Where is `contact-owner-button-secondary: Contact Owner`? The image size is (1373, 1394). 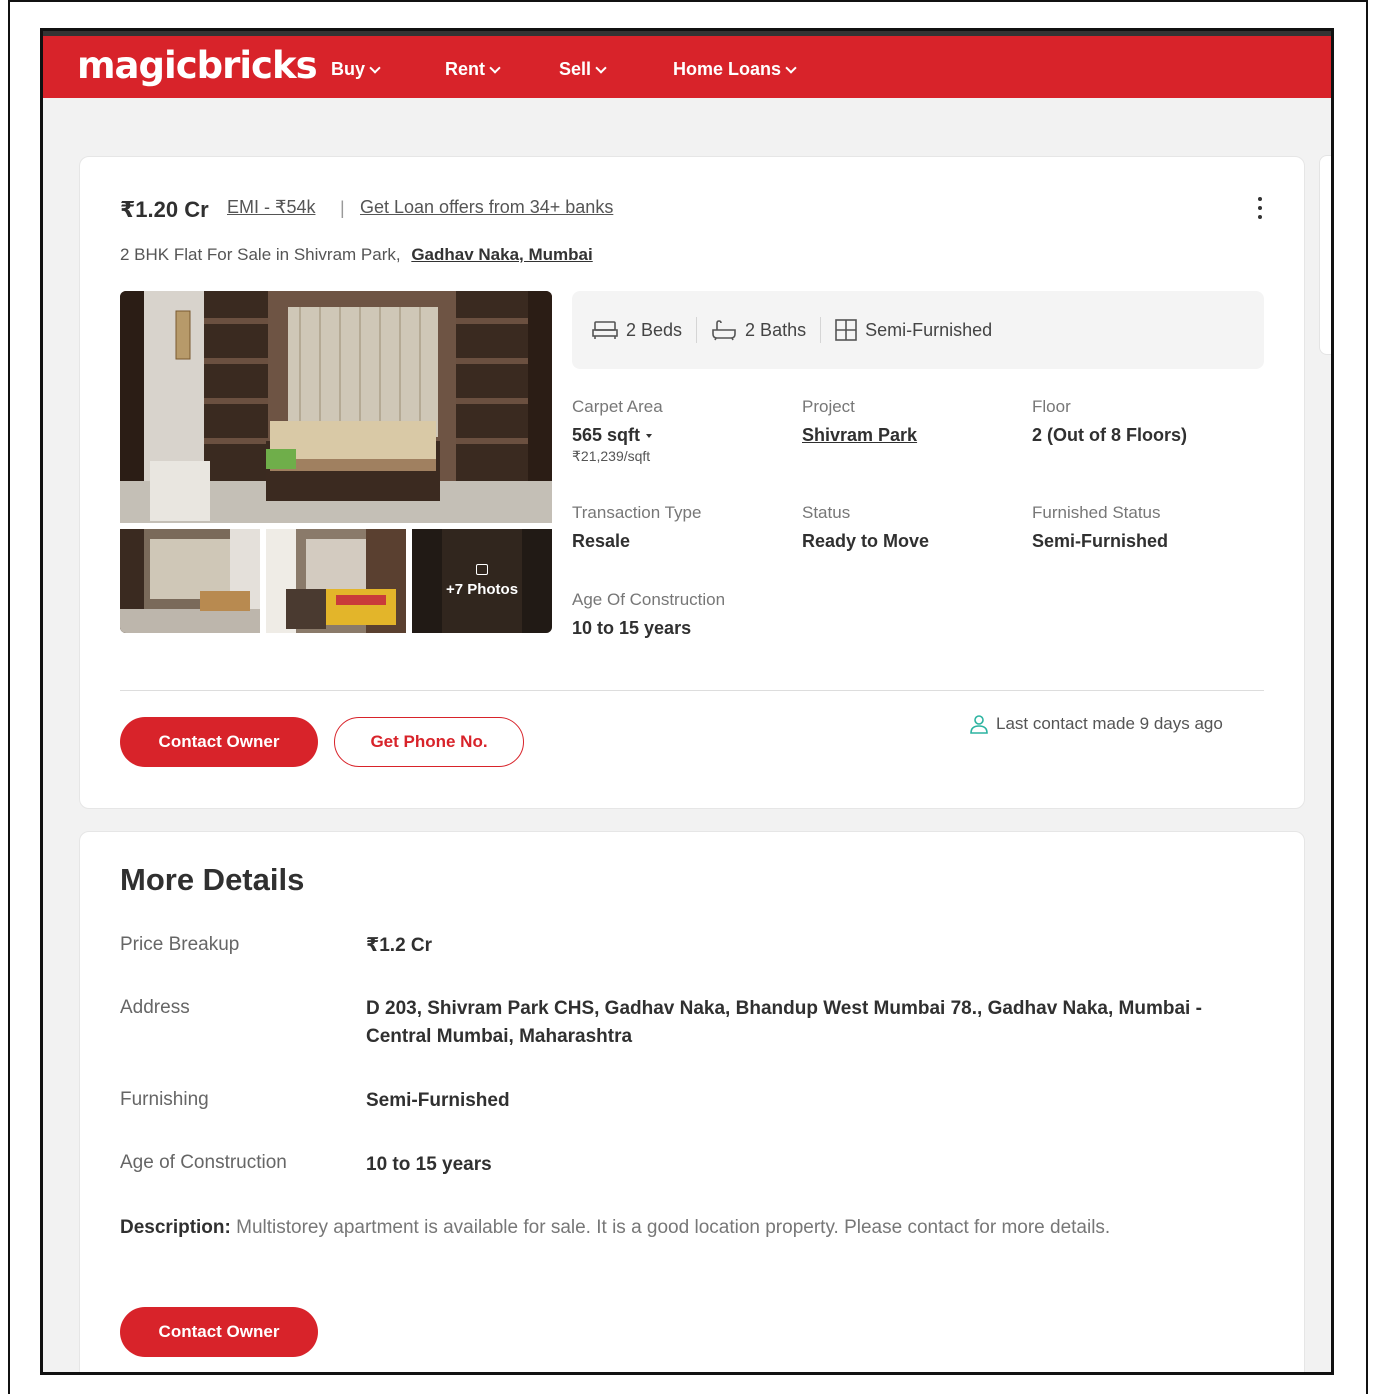
contact-owner-button-secondary: Contact Owner is located at coordinates (219, 1332).